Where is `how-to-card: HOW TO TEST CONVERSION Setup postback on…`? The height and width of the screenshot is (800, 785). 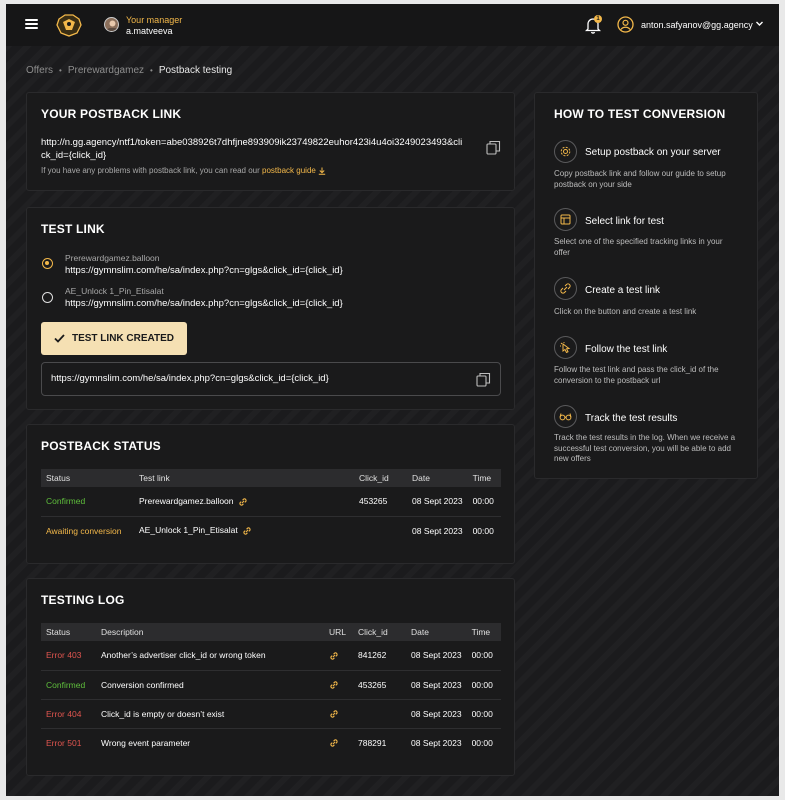 how-to-card: HOW TO TEST CONVERSION Setup postback on… is located at coordinates (646, 285).